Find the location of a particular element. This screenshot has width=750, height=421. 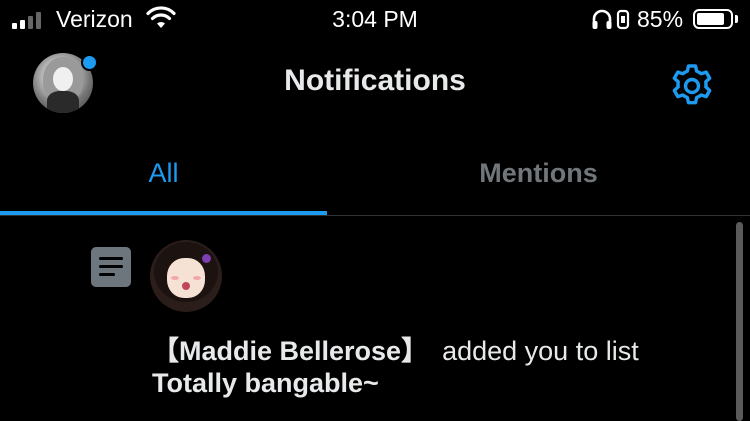

scrollbar is located at coordinates (739, 321).